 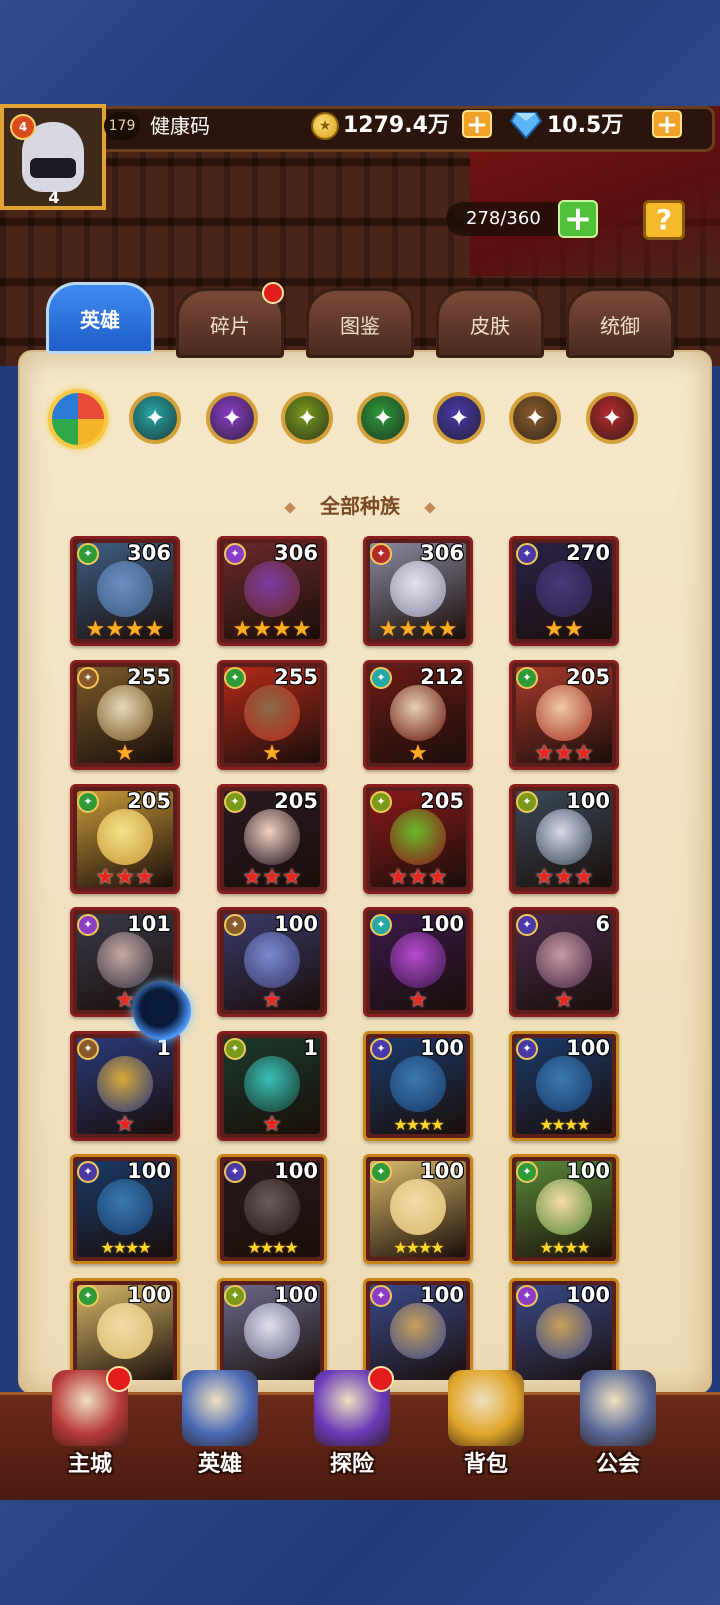 I want to click on hero-card: ✦ 270 ★★, so click(x=564, y=591).